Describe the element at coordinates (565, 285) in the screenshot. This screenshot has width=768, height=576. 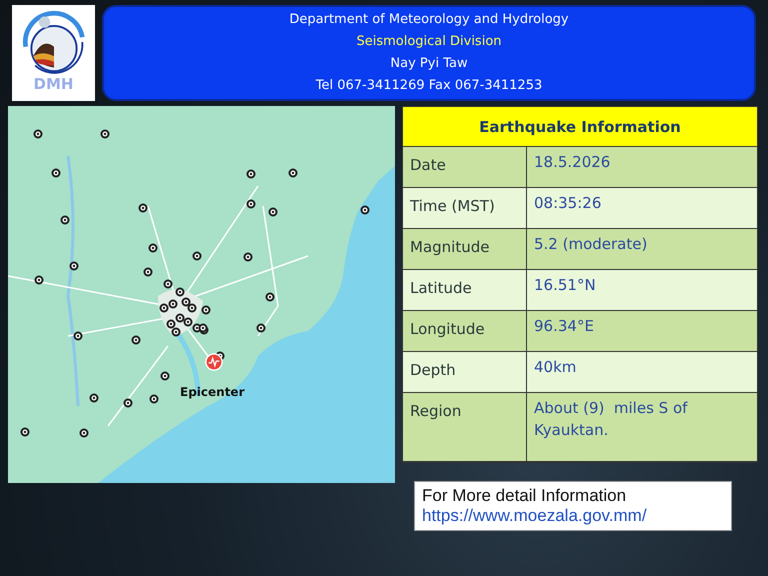
I see `table-cell-text: 16.51°N` at that location.